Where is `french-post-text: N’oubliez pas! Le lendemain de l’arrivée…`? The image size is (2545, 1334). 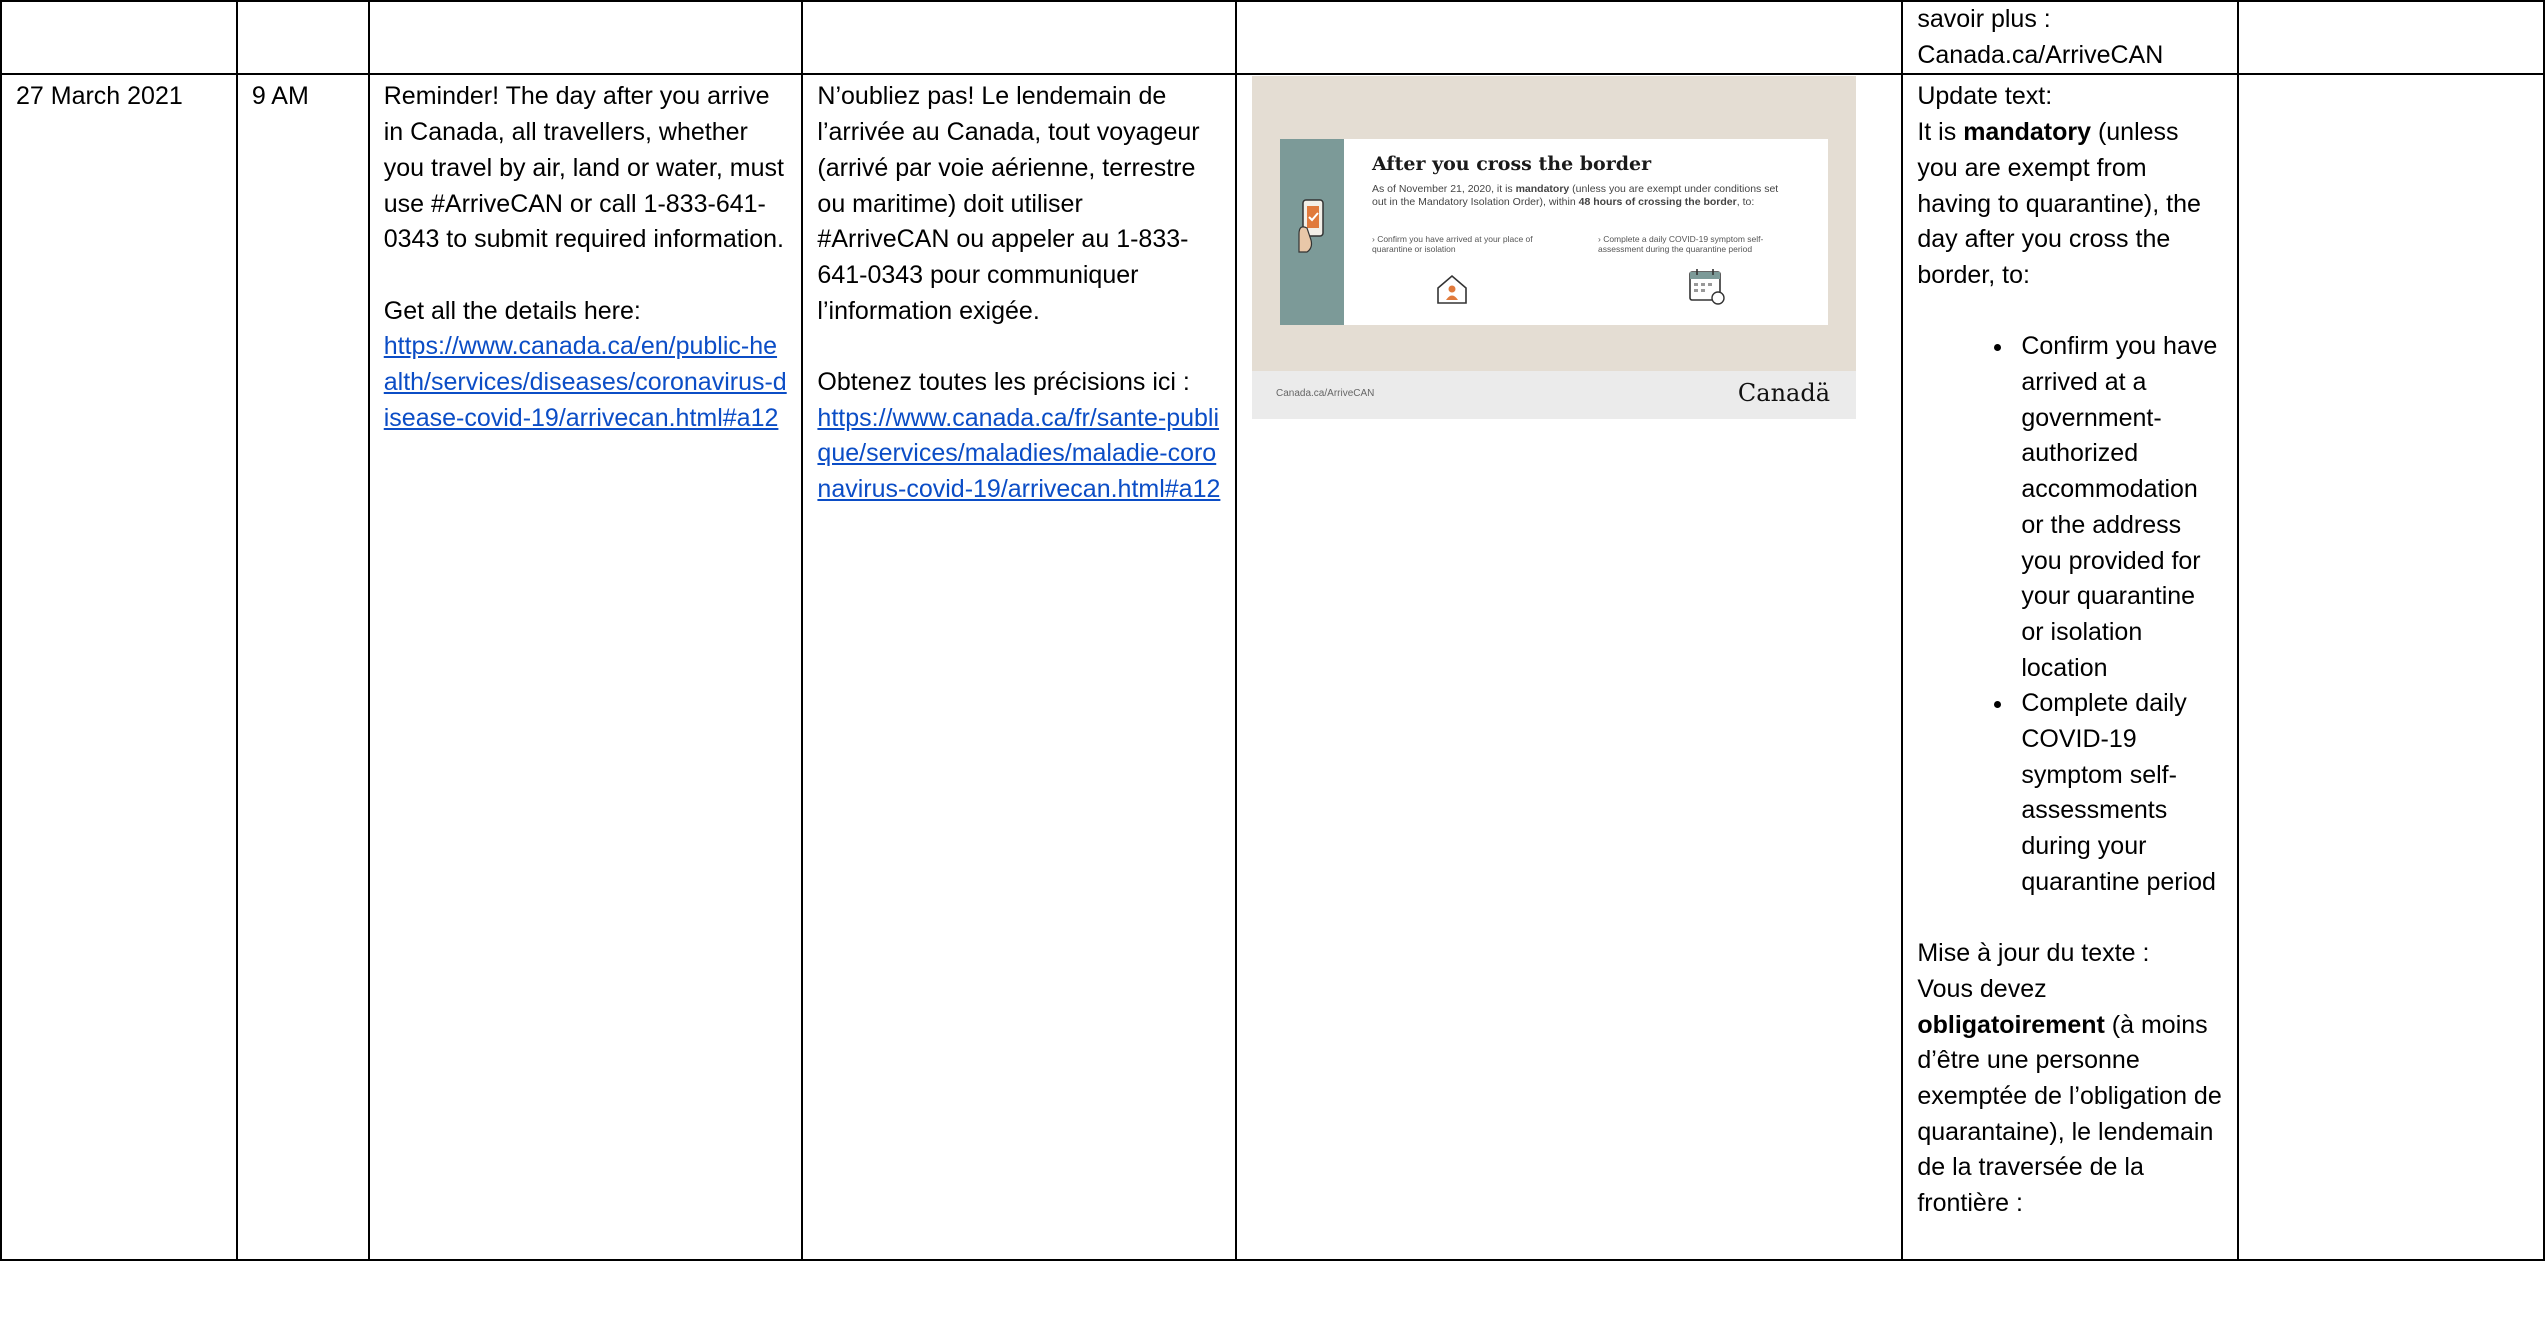
french-post-text: N’oubliez pas! Le lendemain de l’arrivée… is located at coordinates (1008, 203).